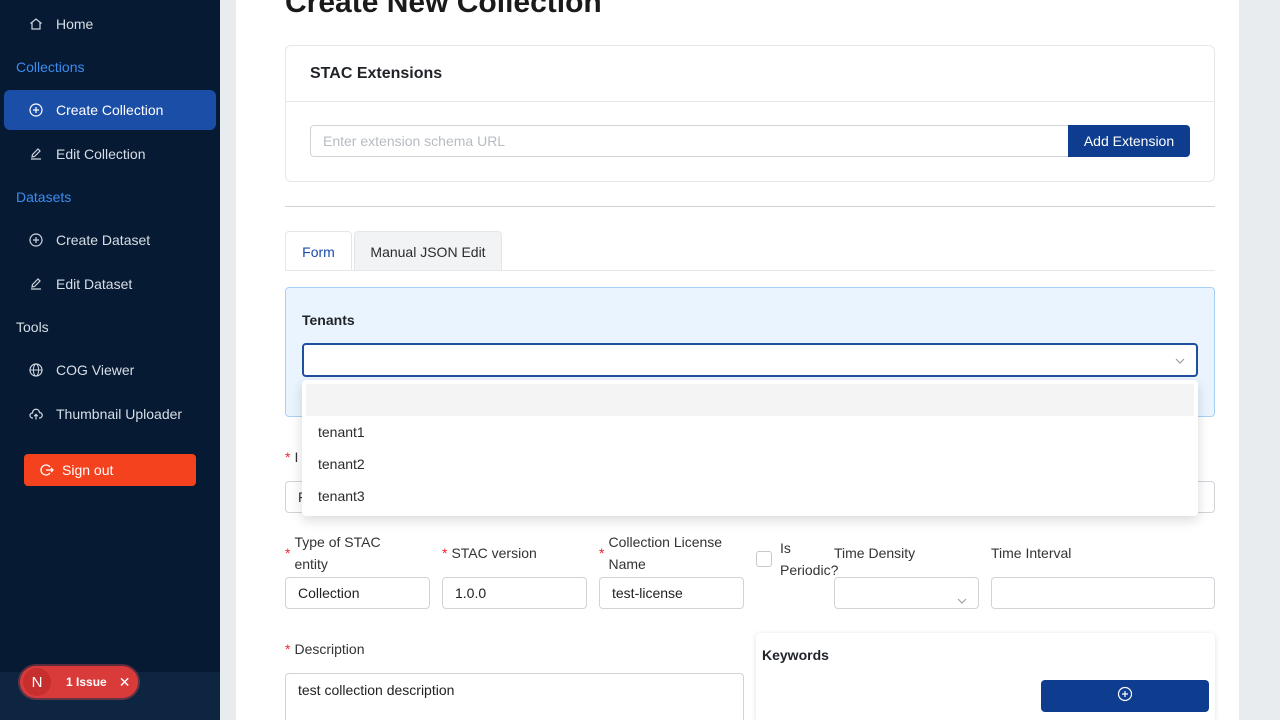  Describe the element at coordinates (50, 67) in the screenshot. I see `sidebar-section-collections: Collections` at that location.